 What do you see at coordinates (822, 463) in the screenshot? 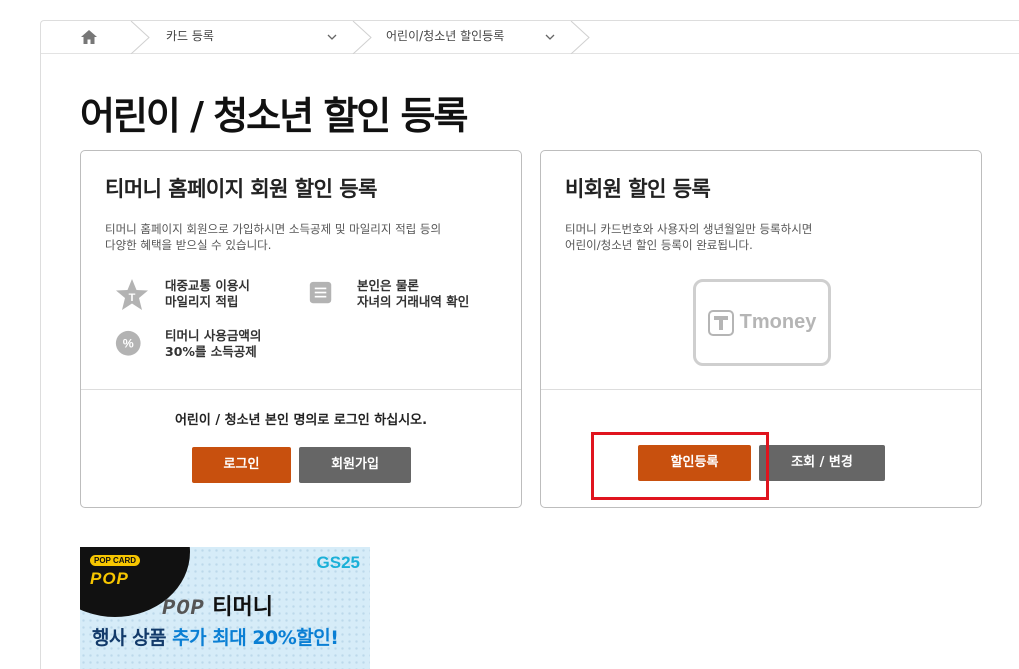
I see `lookup-change-button: 조회 / 변경` at bounding box center [822, 463].